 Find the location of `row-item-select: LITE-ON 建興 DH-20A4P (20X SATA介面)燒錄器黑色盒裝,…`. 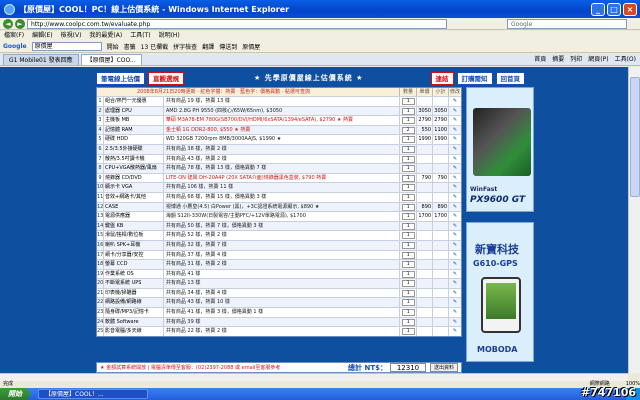

row-item-select: LITE-ON 建興 DH-20A4P (20X SATA介面)燒錄器黑色盒裝,… is located at coordinates (280, 178).